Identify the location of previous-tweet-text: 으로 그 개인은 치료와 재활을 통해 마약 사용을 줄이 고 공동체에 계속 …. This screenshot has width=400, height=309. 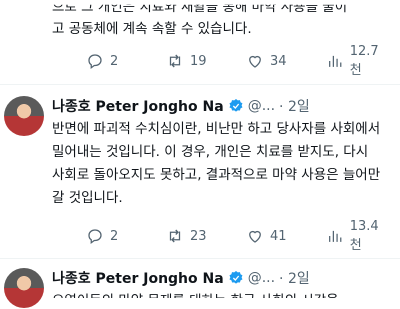
(217, 20).